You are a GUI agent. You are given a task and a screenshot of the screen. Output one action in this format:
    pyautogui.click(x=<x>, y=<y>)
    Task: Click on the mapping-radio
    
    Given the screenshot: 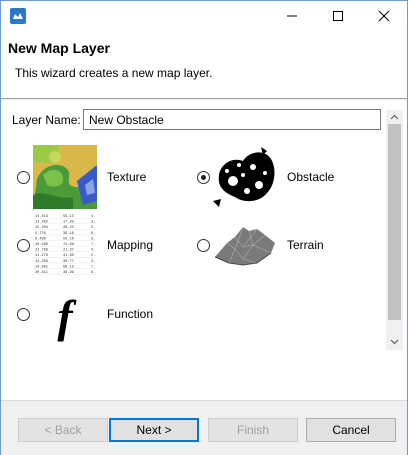 What is the action you would take?
    pyautogui.click(x=23, y=245)
    